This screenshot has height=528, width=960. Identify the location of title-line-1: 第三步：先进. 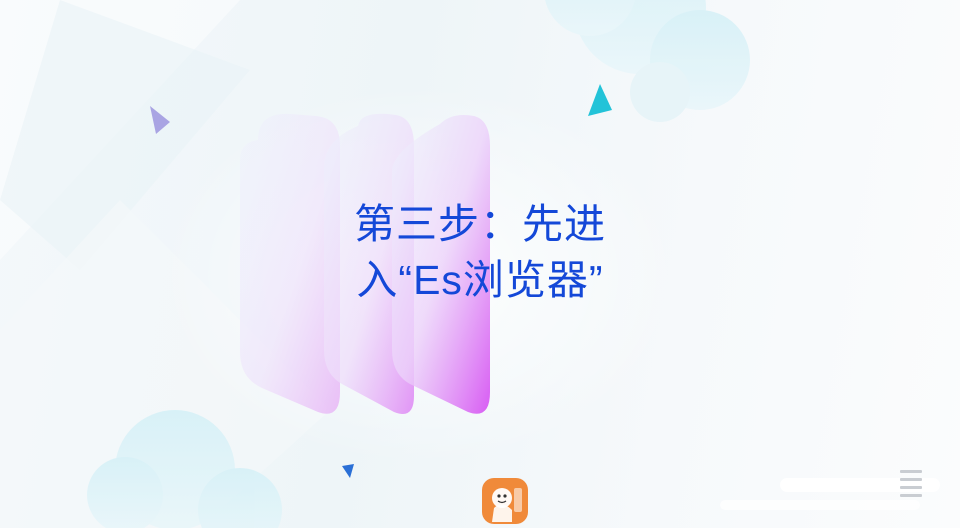
(480, 224).